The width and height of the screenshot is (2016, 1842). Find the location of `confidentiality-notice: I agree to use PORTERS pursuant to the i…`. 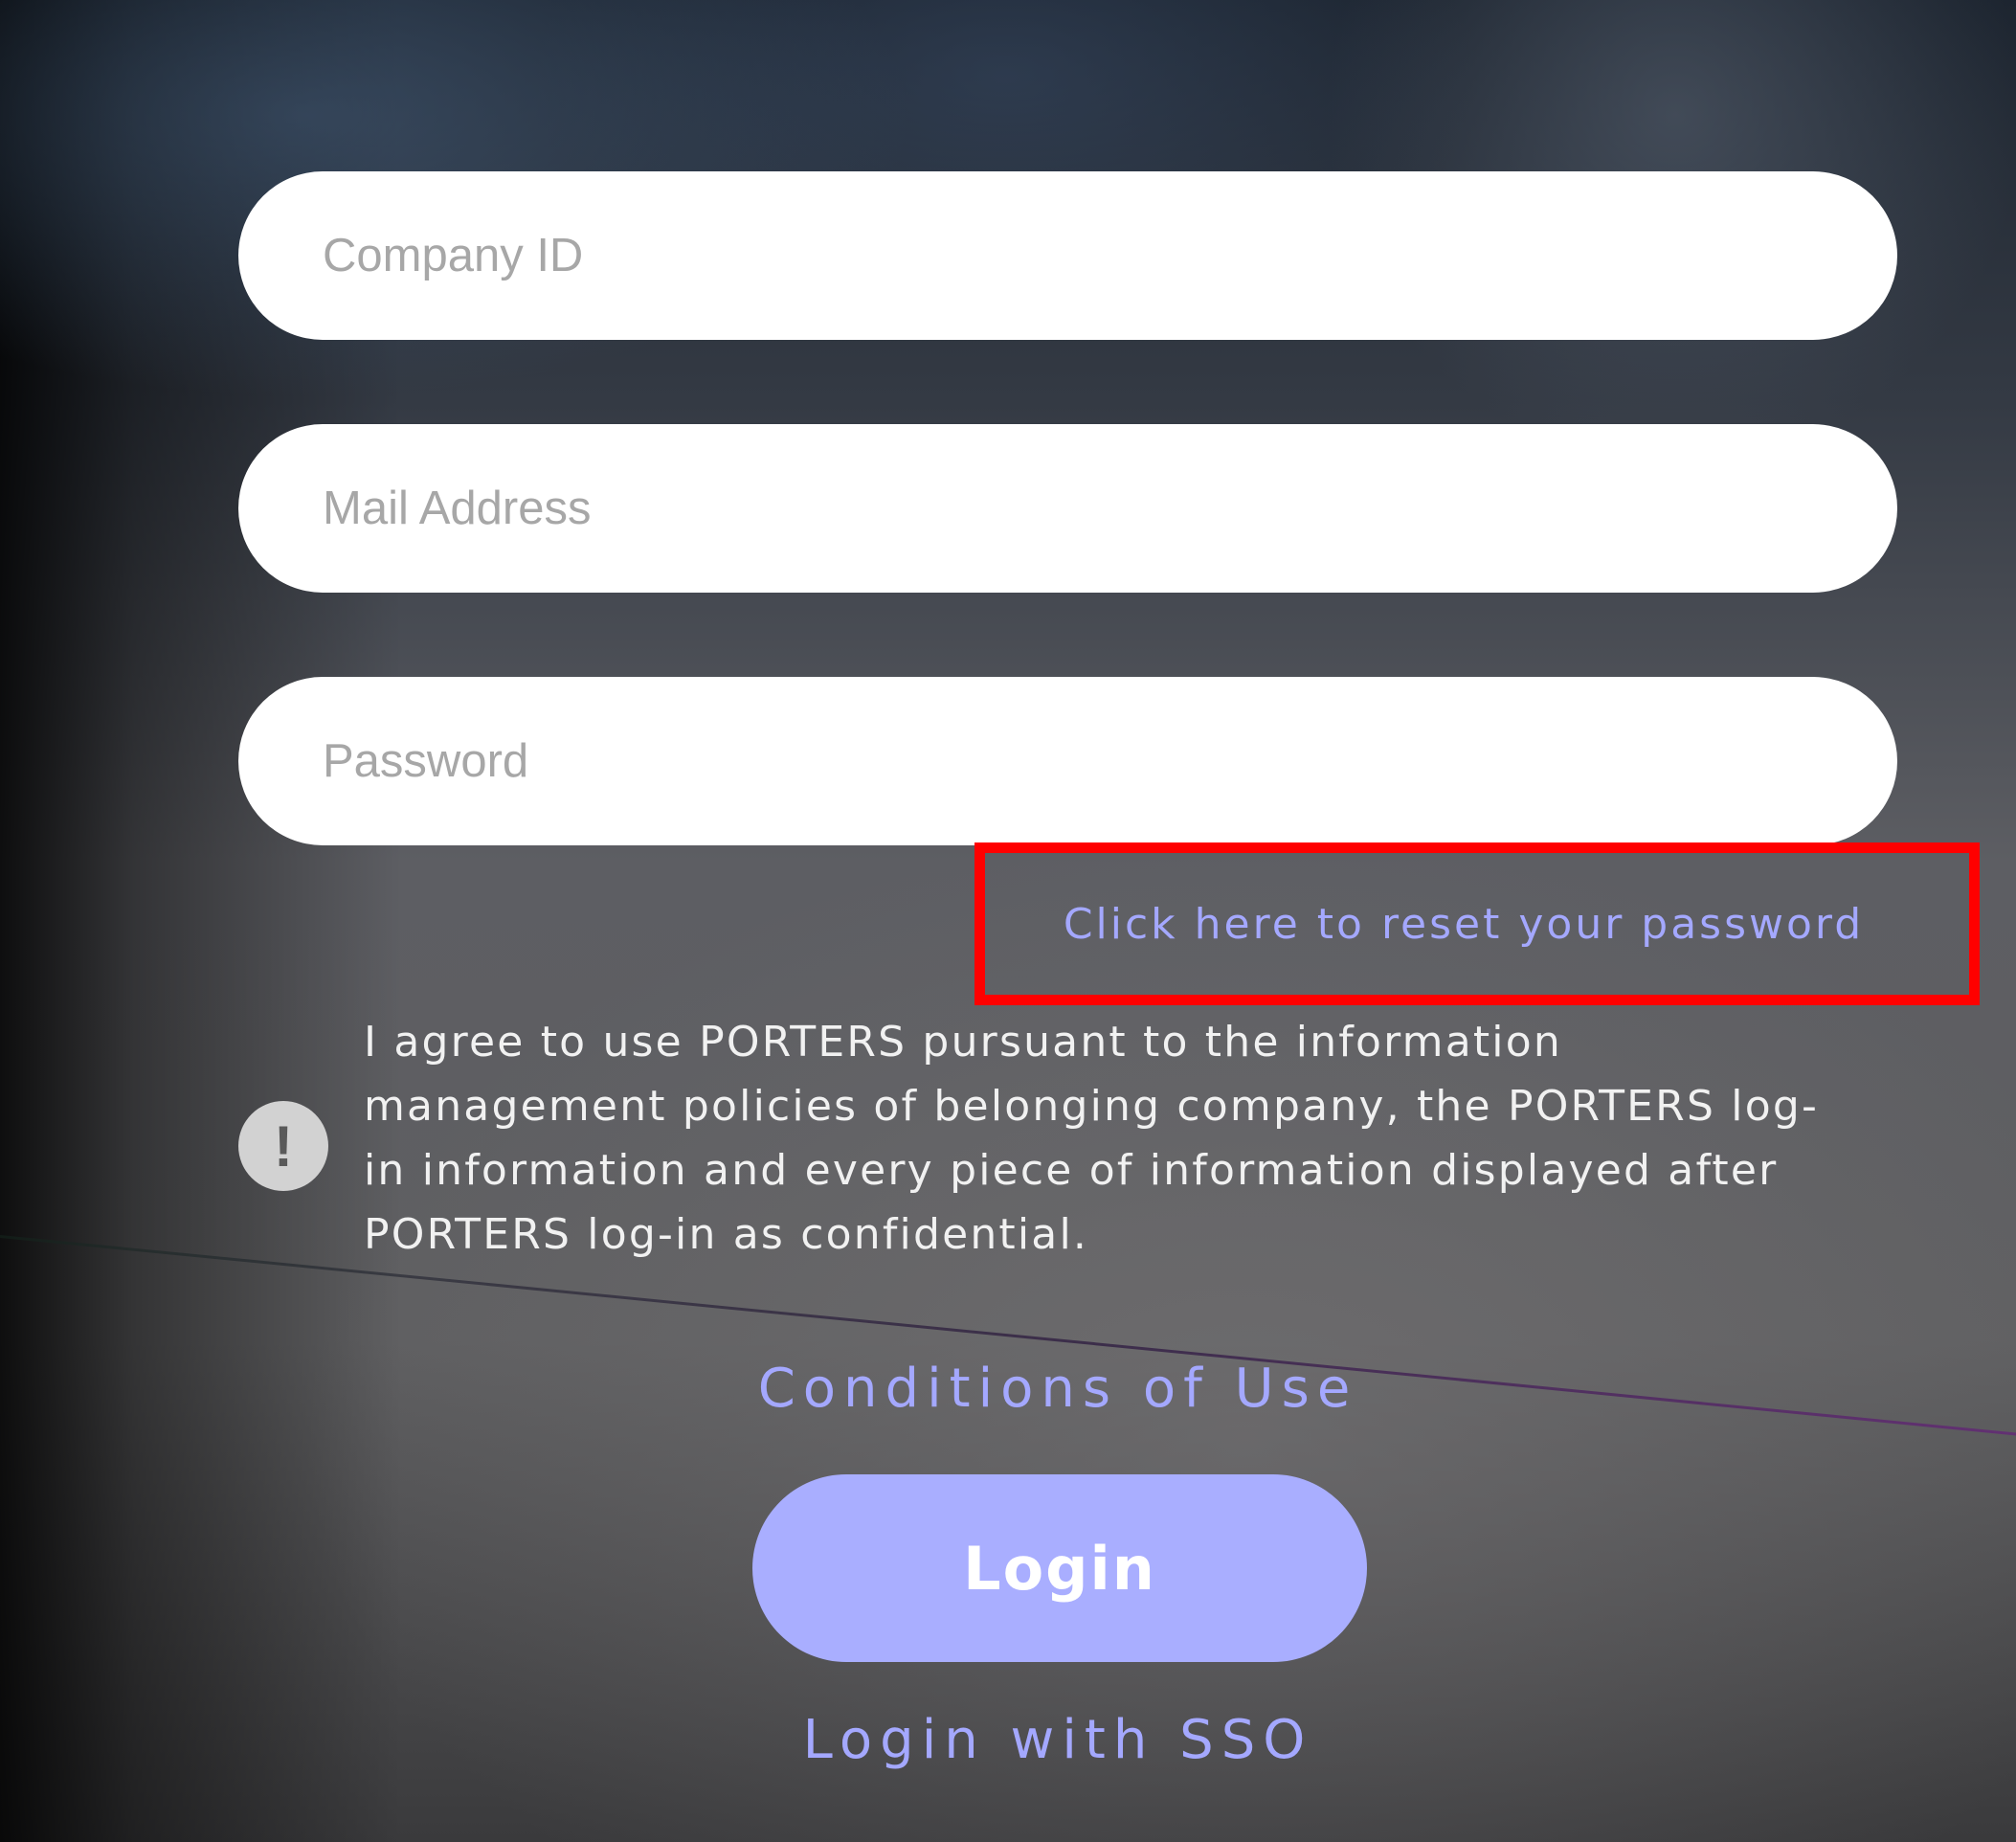

confidentiality-notice: I agree to use PORTERS pursuant to the i… is located at coordinates (1092, 1139).